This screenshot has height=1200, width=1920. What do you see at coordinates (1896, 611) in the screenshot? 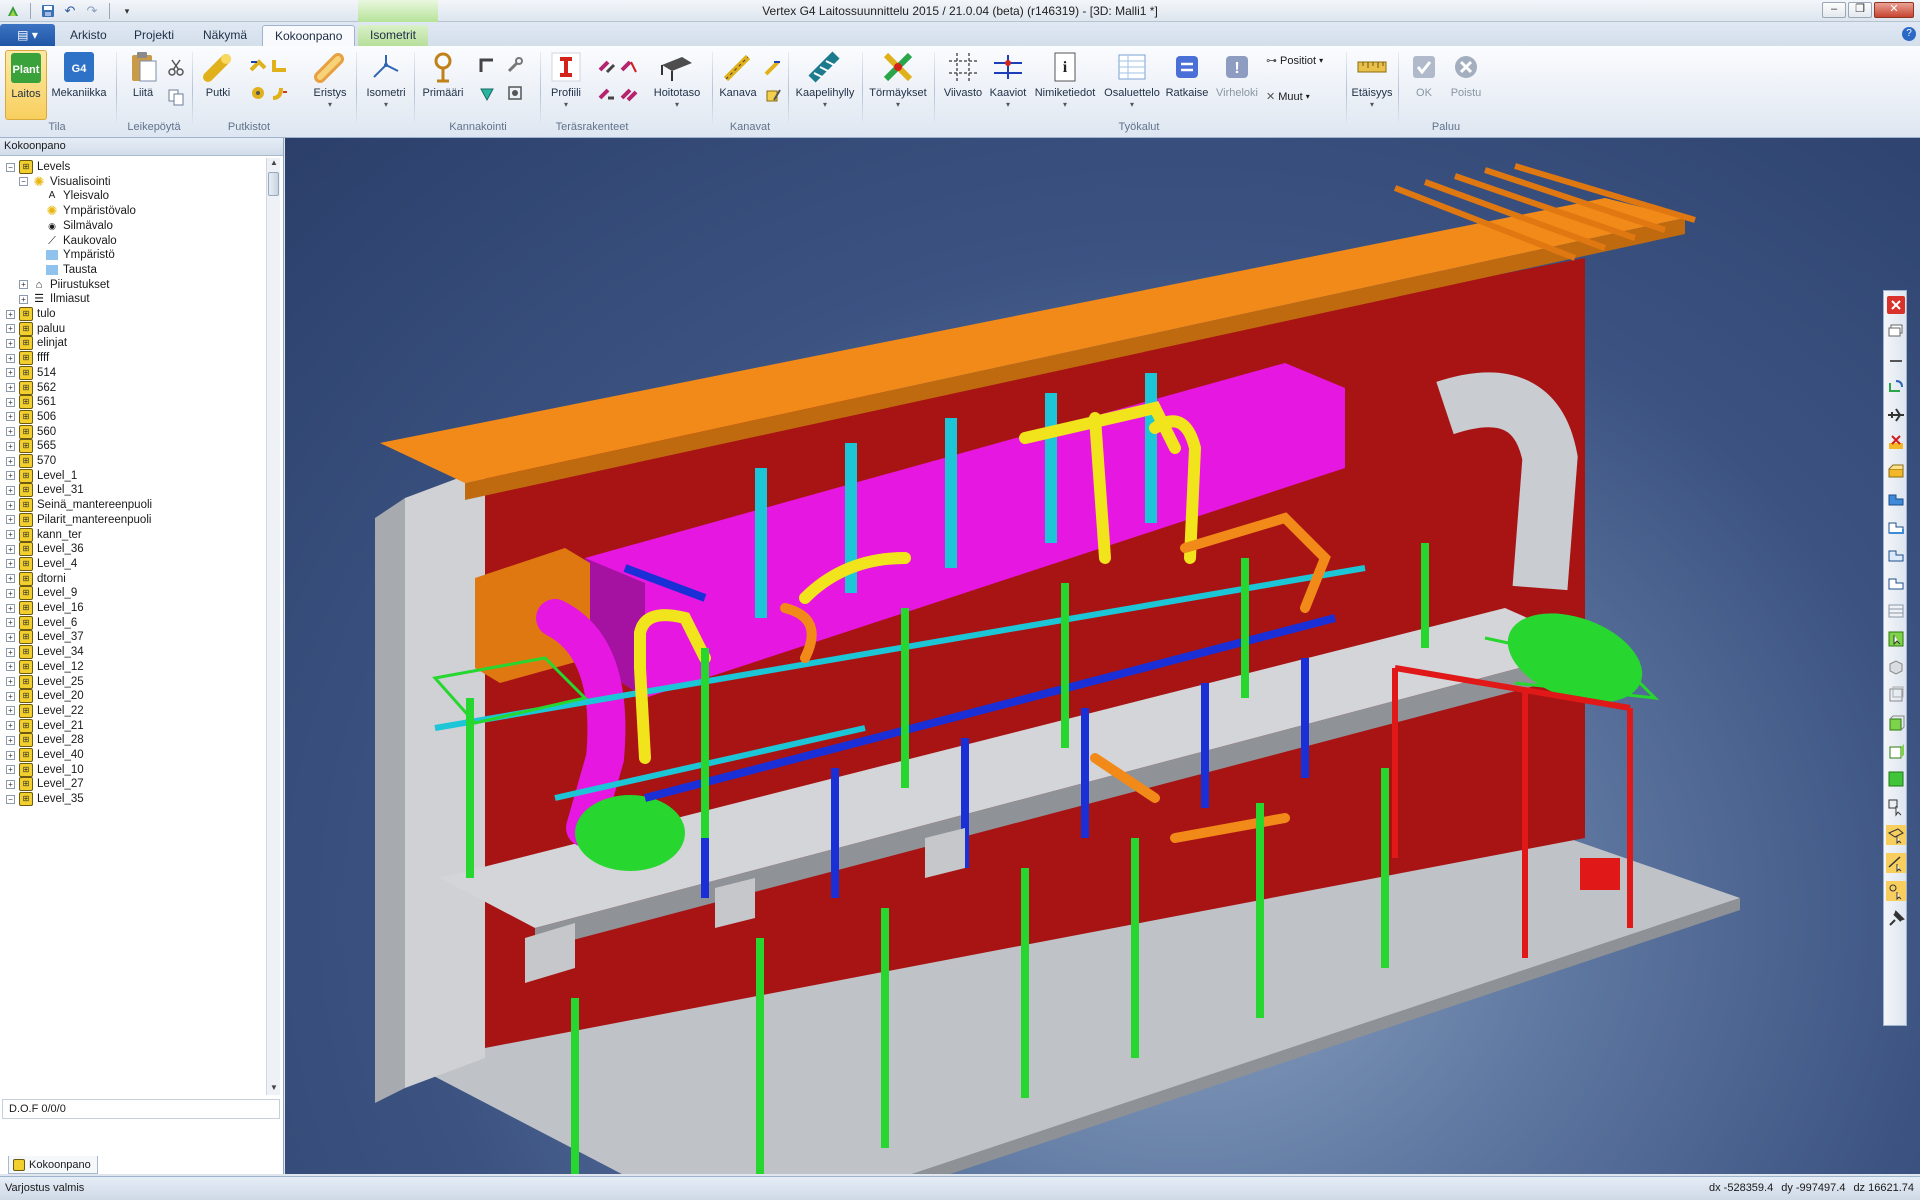
I see `view-list-icon` at bounding box center [1896, 611].